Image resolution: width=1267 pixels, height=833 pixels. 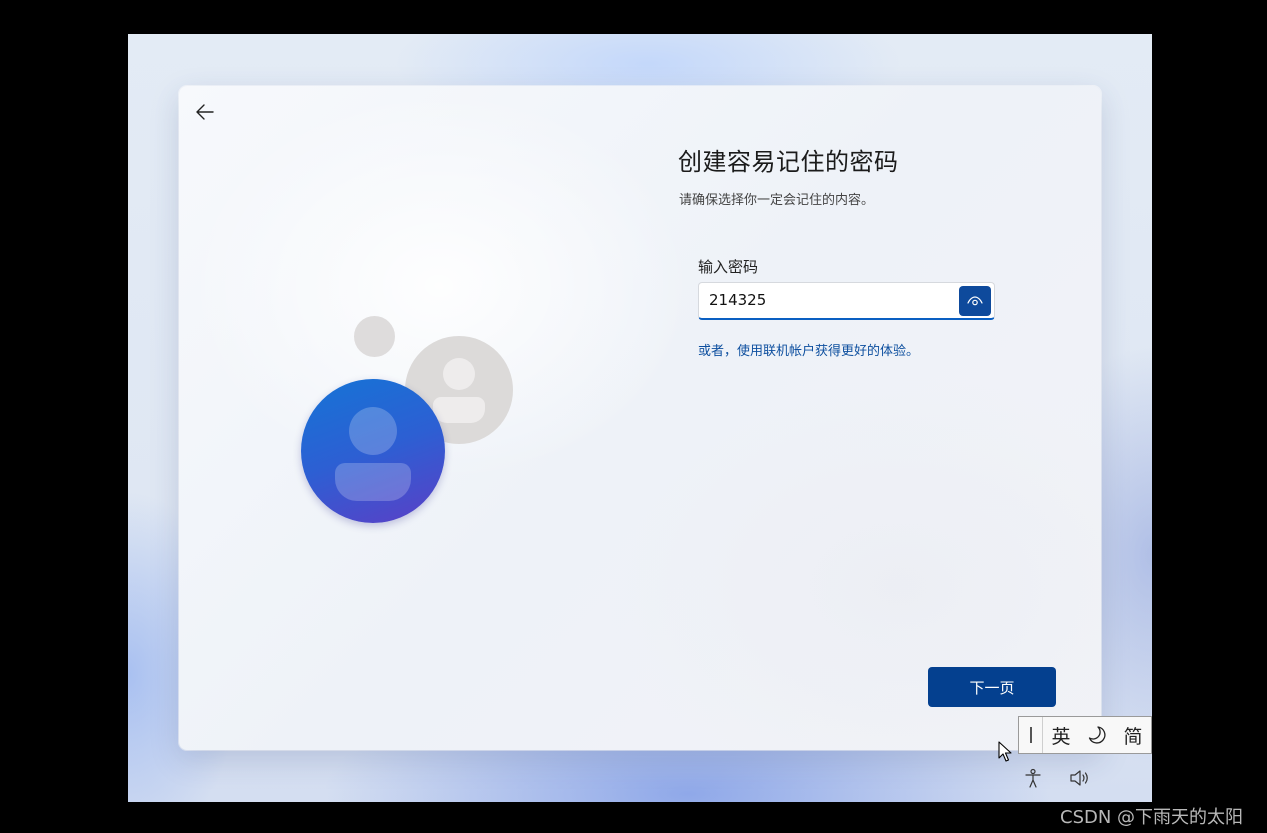 I want to click on decorative-dot, so click(x=374, y=336).